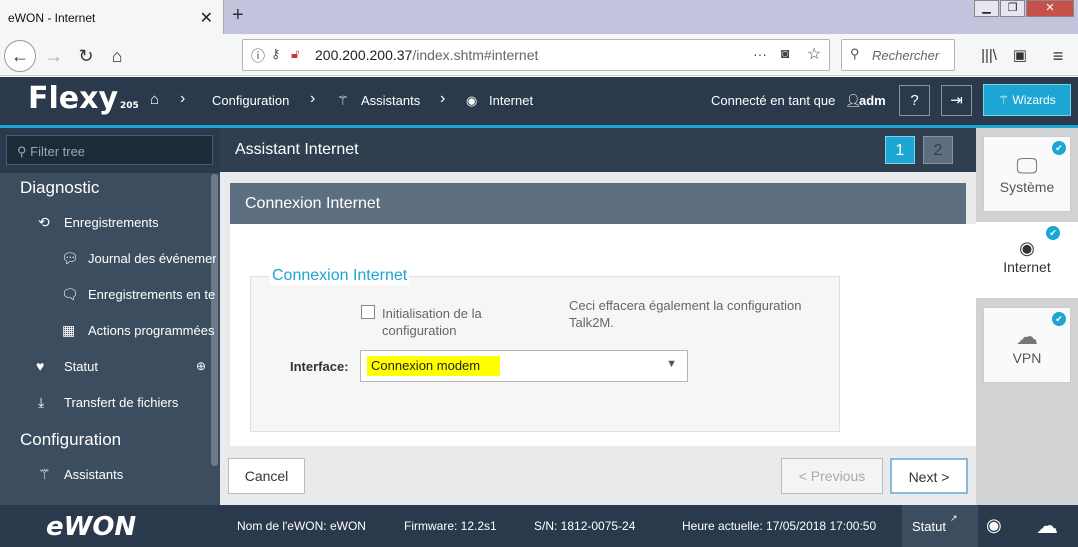 Image resolution: width=1078 pixels, height=547 pixels. What do you see at coordinates (773, 100) in the screenshot?
I see `user-prefix: Connecté en tant que` at bounding box center [773, 100].